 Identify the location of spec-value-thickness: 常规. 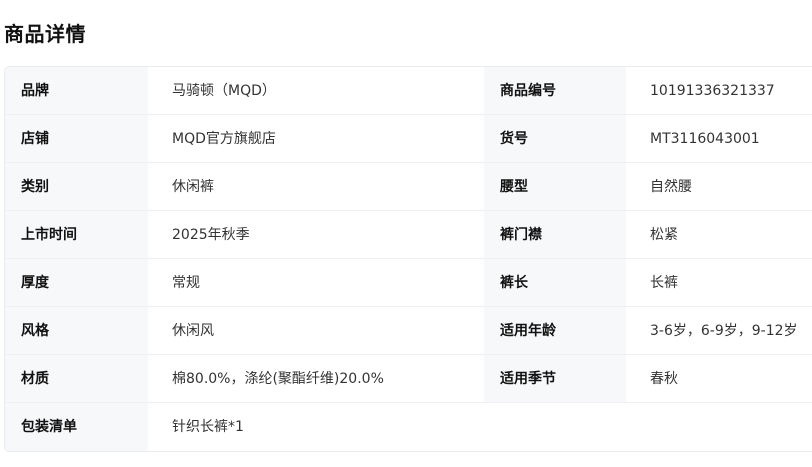
(316, 283).